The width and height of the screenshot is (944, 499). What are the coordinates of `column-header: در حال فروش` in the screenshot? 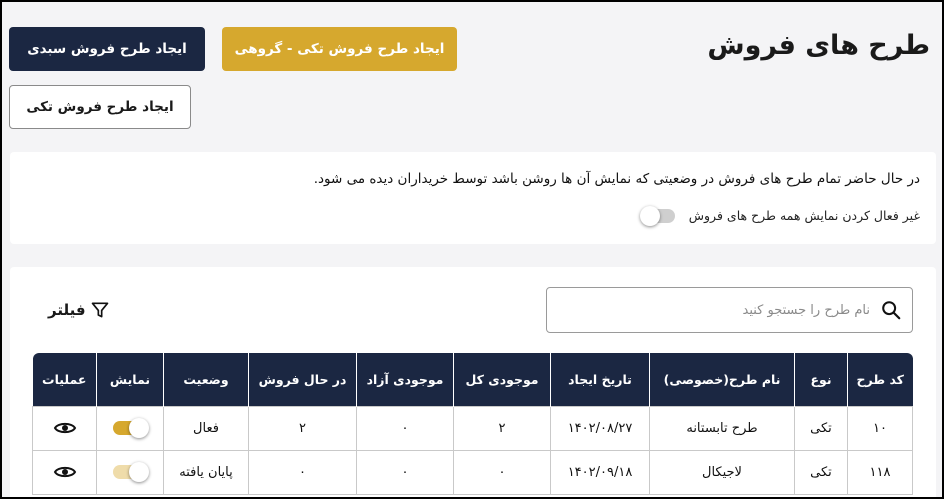 It's located at (302, 379).